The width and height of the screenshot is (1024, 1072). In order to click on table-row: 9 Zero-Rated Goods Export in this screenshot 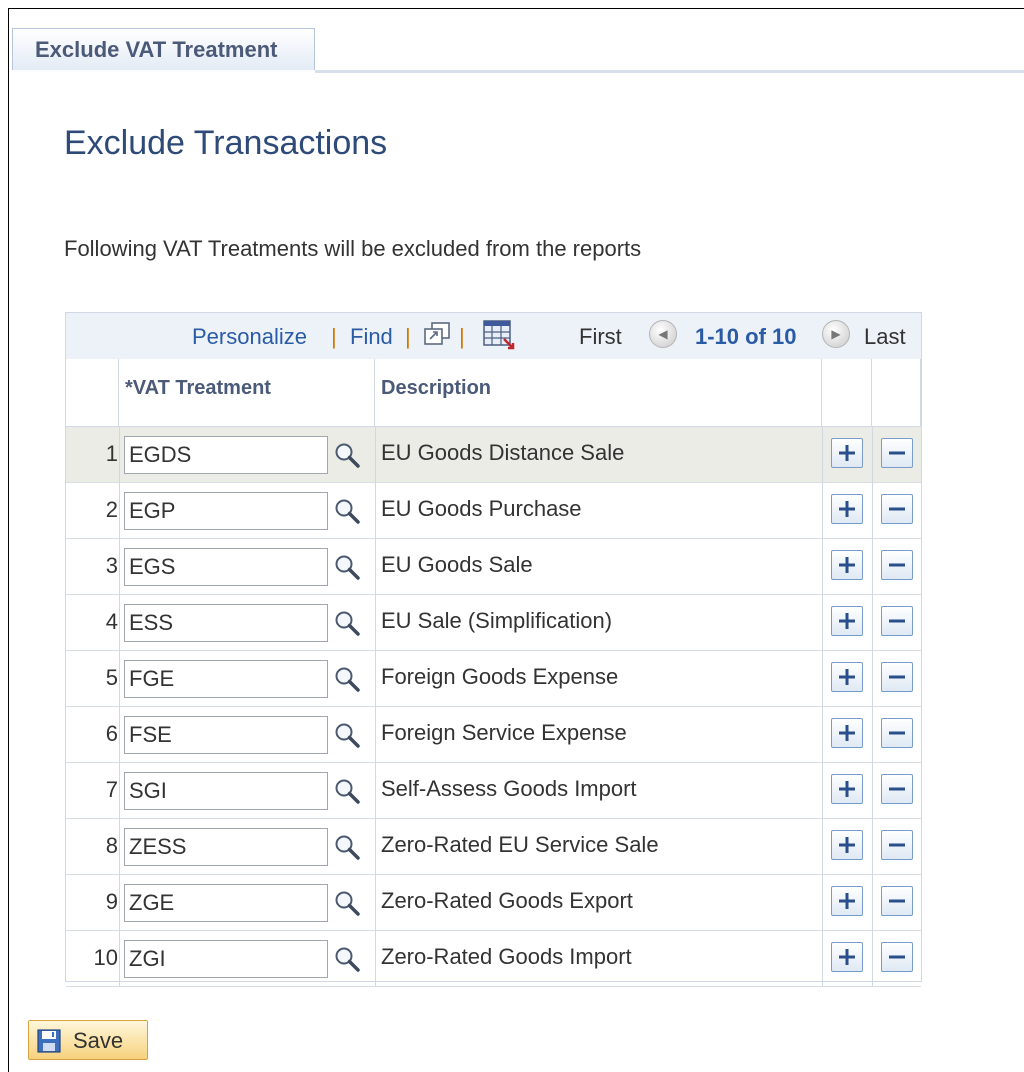, I will do `click(493, 903)`.